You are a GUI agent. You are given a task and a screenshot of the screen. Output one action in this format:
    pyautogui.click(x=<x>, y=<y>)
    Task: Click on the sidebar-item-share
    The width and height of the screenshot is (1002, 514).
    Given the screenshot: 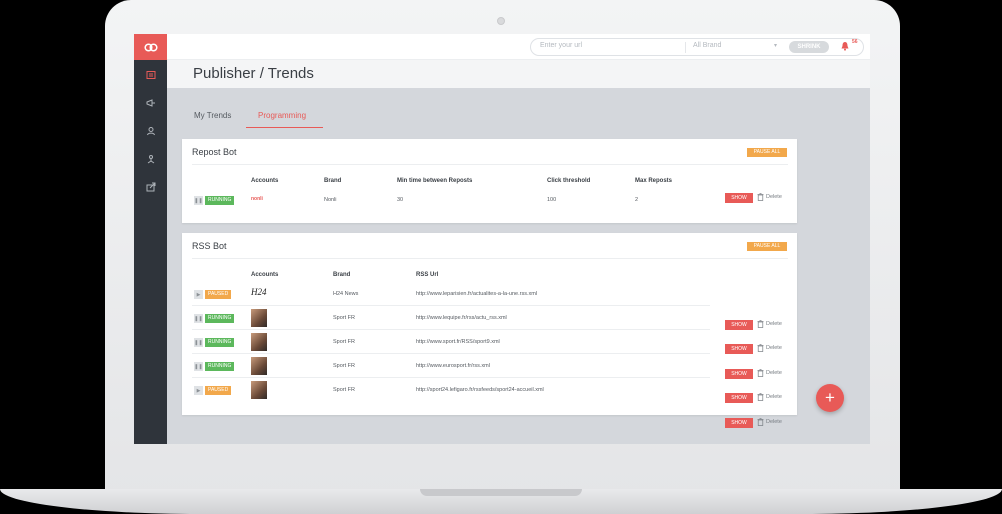 What is the action you would take?
    pyautogui.click(x=150, y=187)
    